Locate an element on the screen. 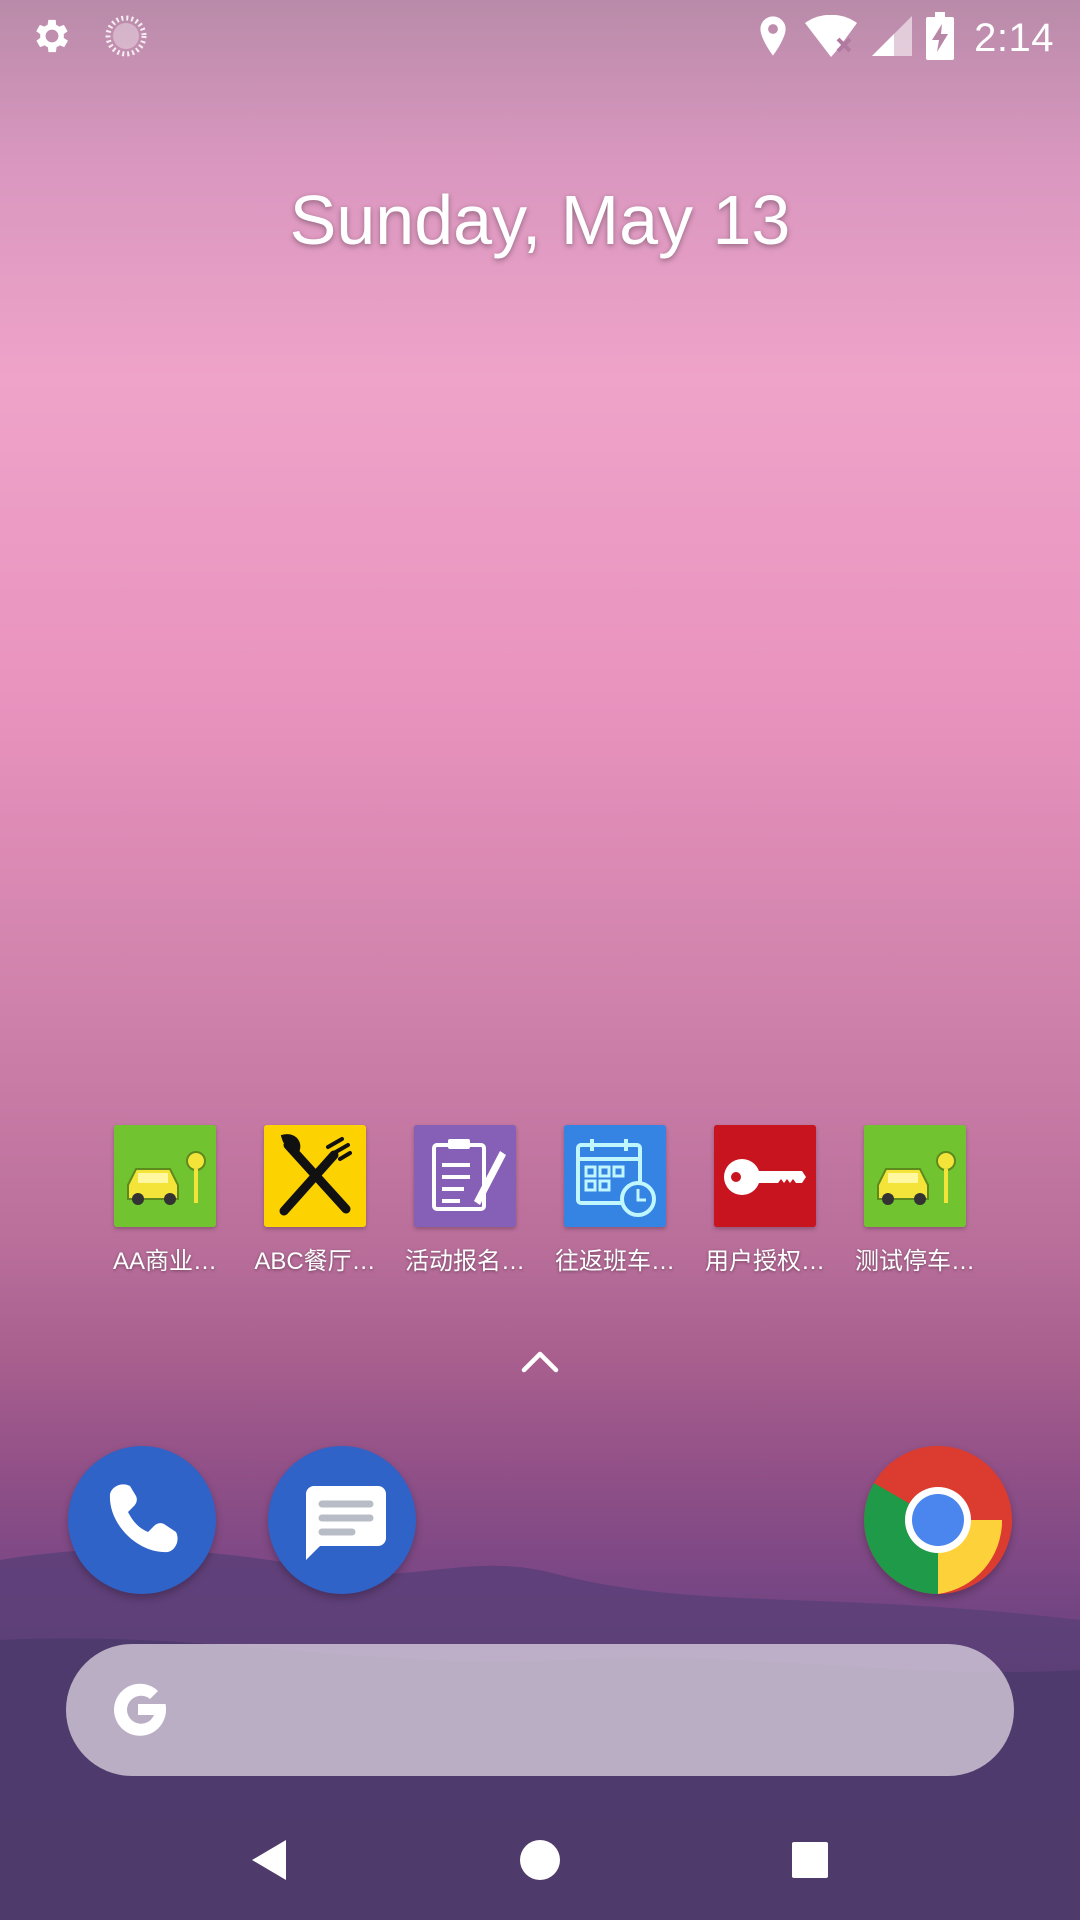 The height and width of the screenshot is (1920, 1080). chrome-icon is located at coordinates (938, 1520).